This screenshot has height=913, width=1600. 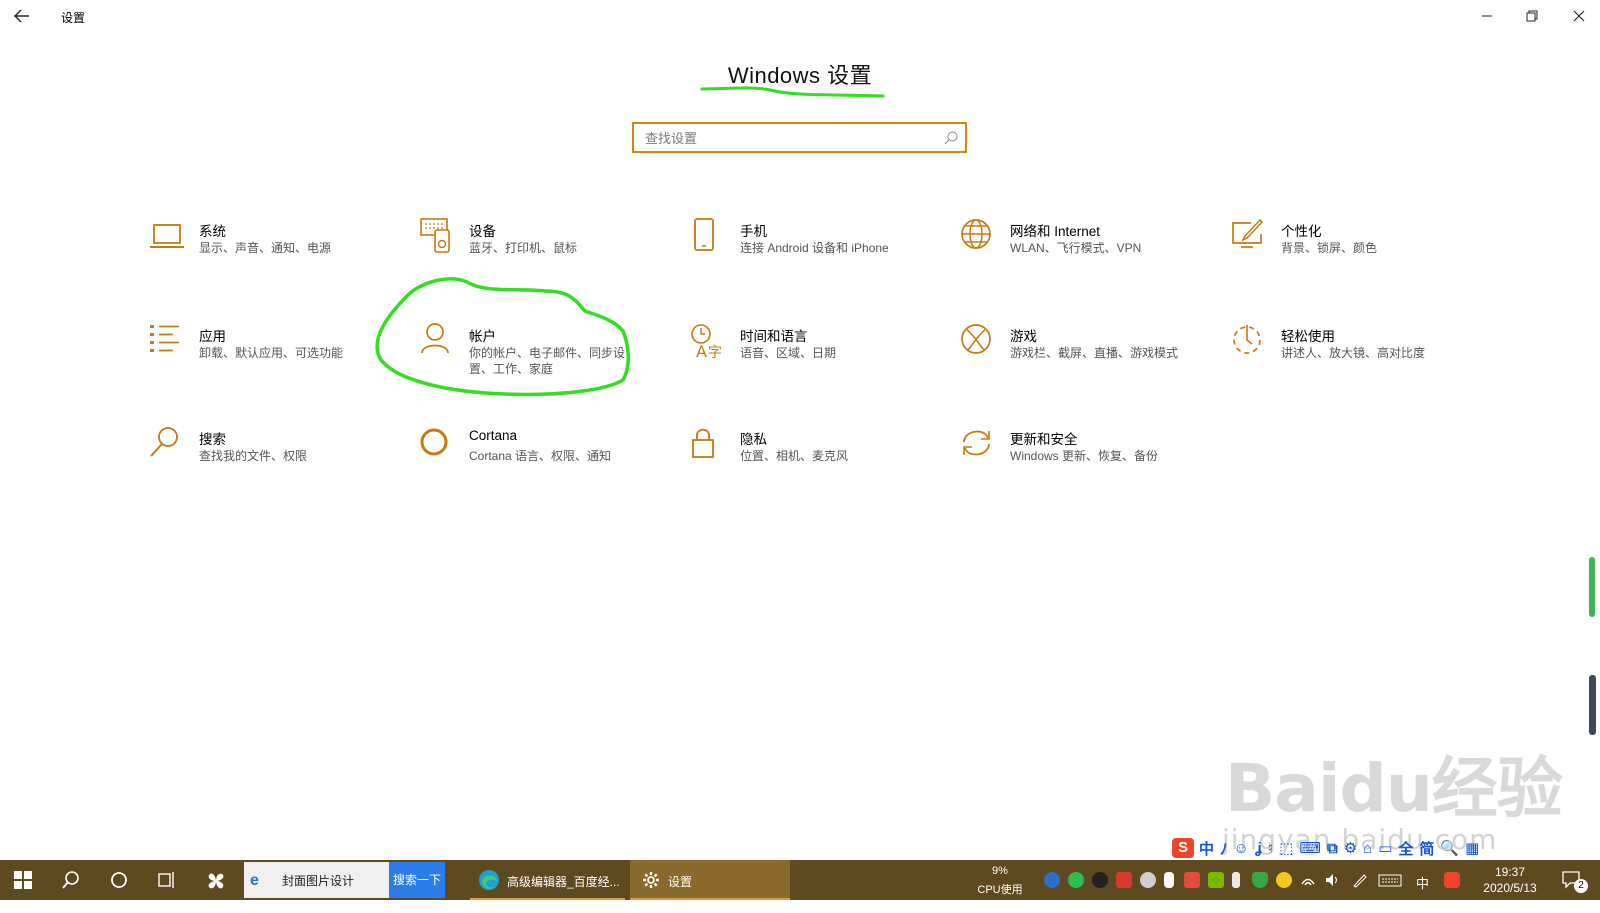 What do you see at coordinates (1405, 848) in the screenshot?
I see `ime-item: 全` at bounding box center [1405, 848].